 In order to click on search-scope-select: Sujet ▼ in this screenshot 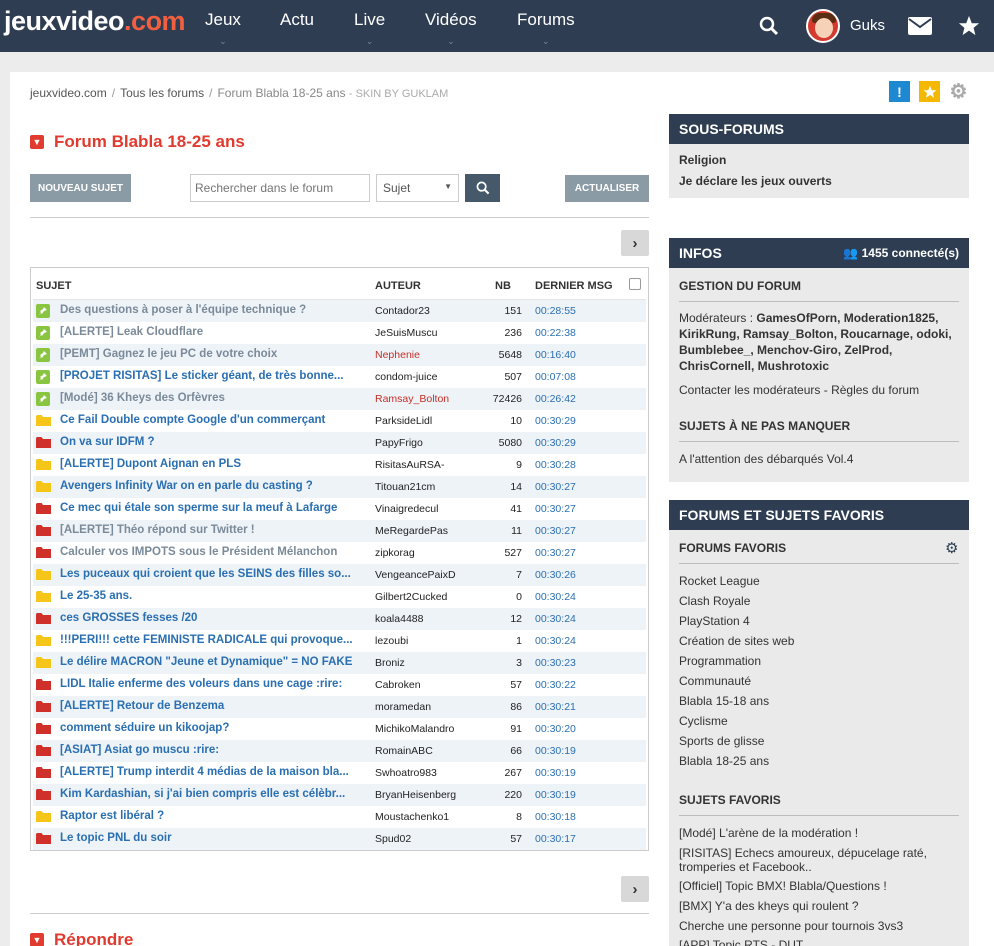, I will do `click(417, 188)`.